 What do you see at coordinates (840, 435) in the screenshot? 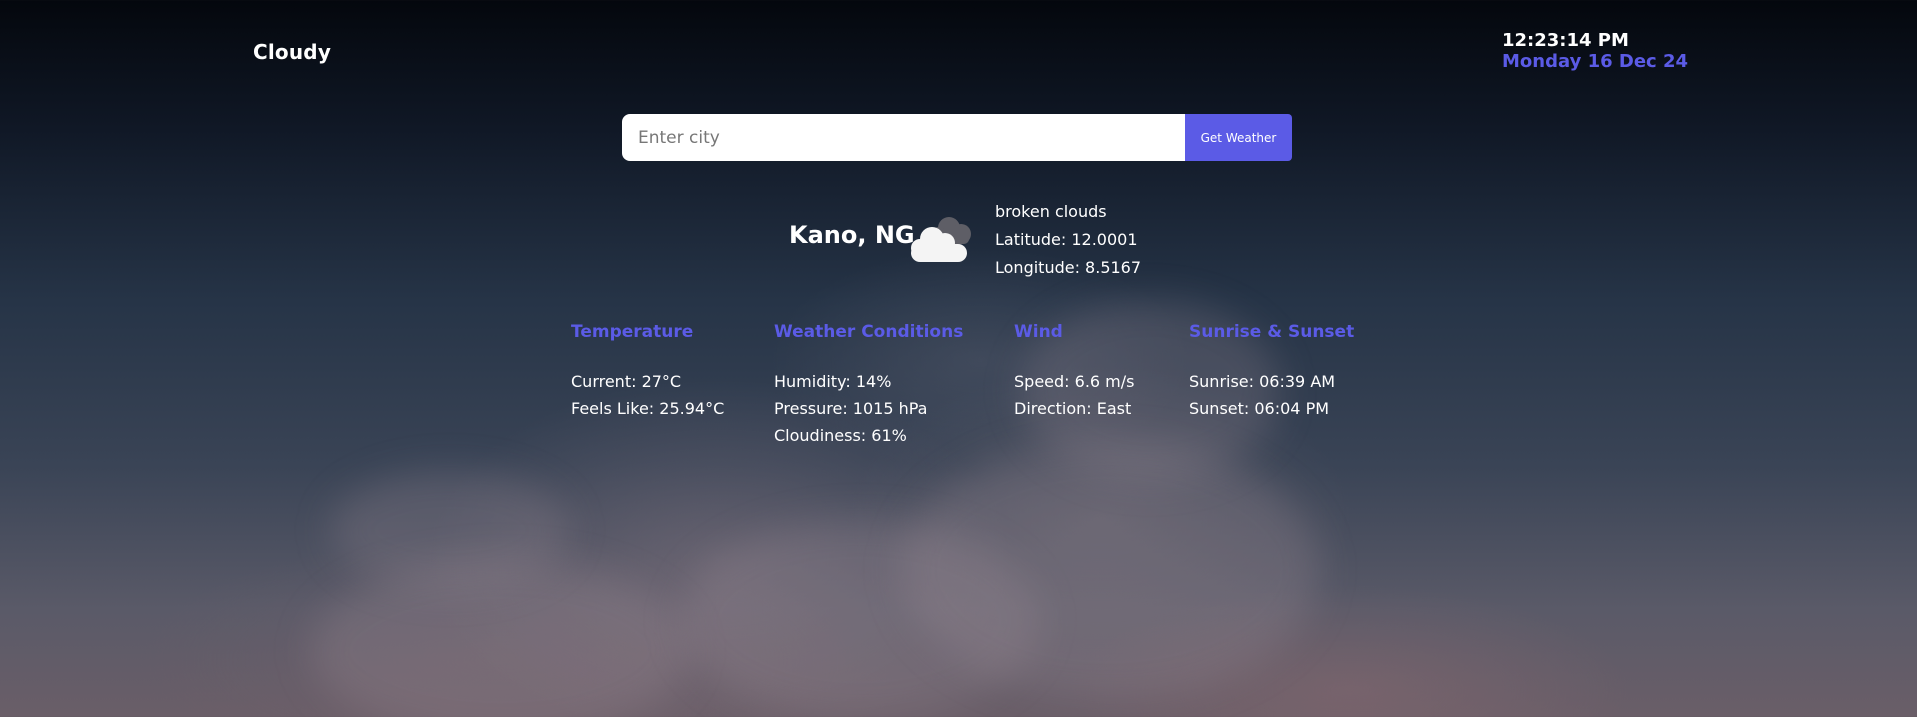
I see `cloudiness: Cloudiness: 61%` at bounding box center [840, 435].